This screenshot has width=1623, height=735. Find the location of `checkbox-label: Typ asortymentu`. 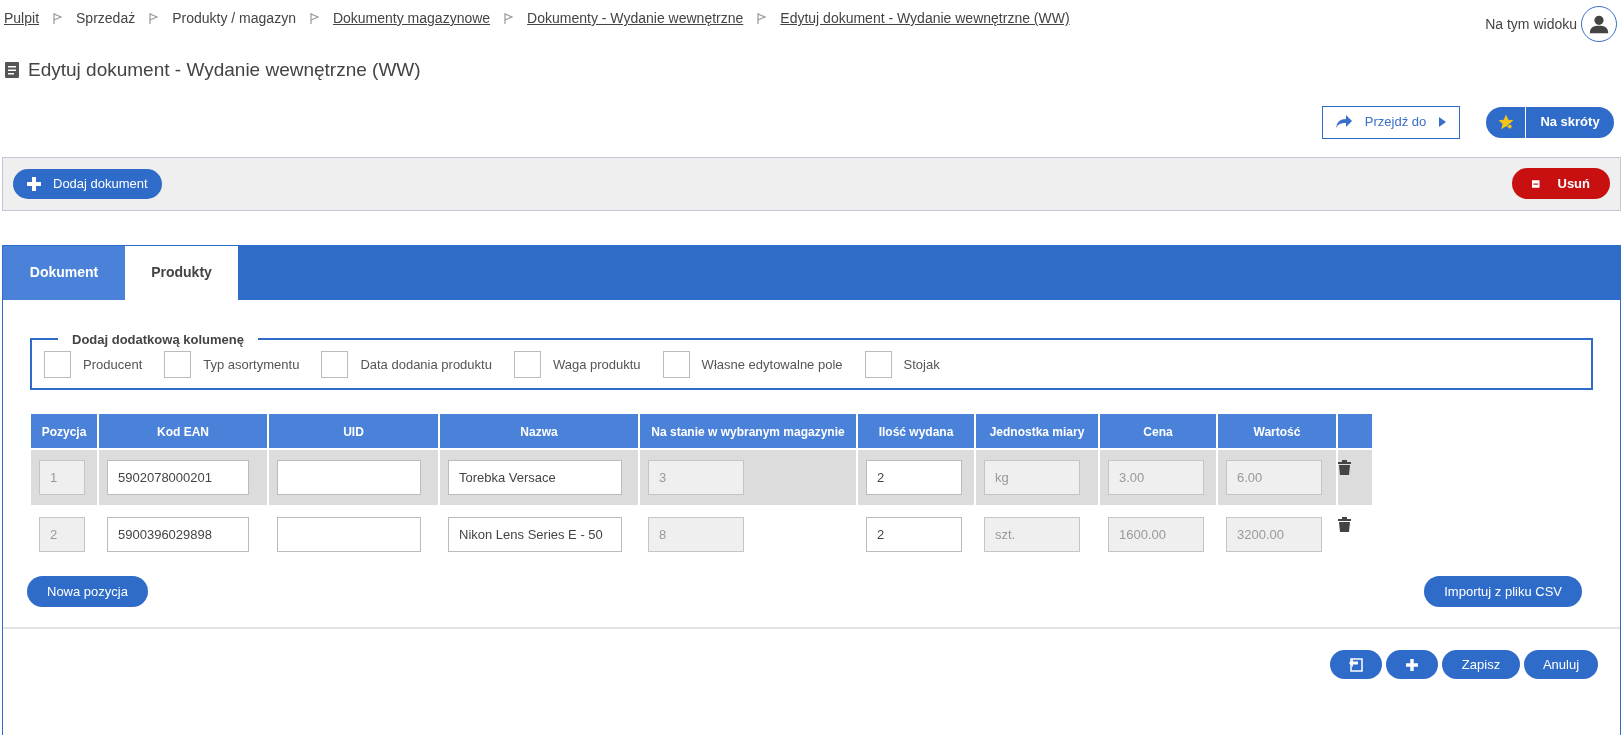

checkbox-label: Typ asortymentu is located at coordinates (251, 364).